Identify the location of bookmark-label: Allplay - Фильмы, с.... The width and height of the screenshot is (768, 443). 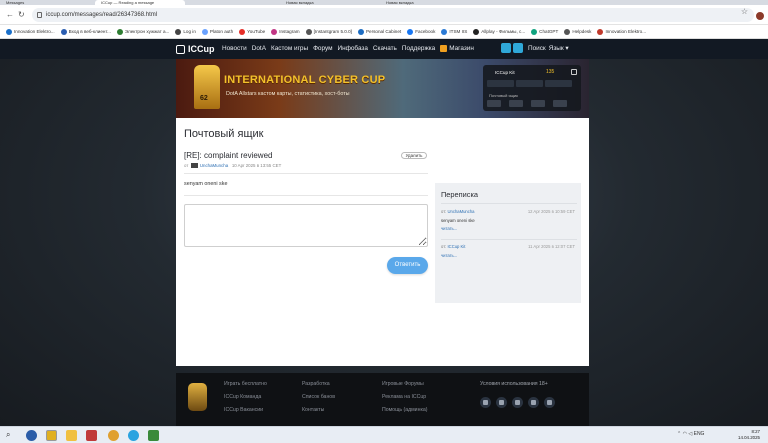
(503, 31).